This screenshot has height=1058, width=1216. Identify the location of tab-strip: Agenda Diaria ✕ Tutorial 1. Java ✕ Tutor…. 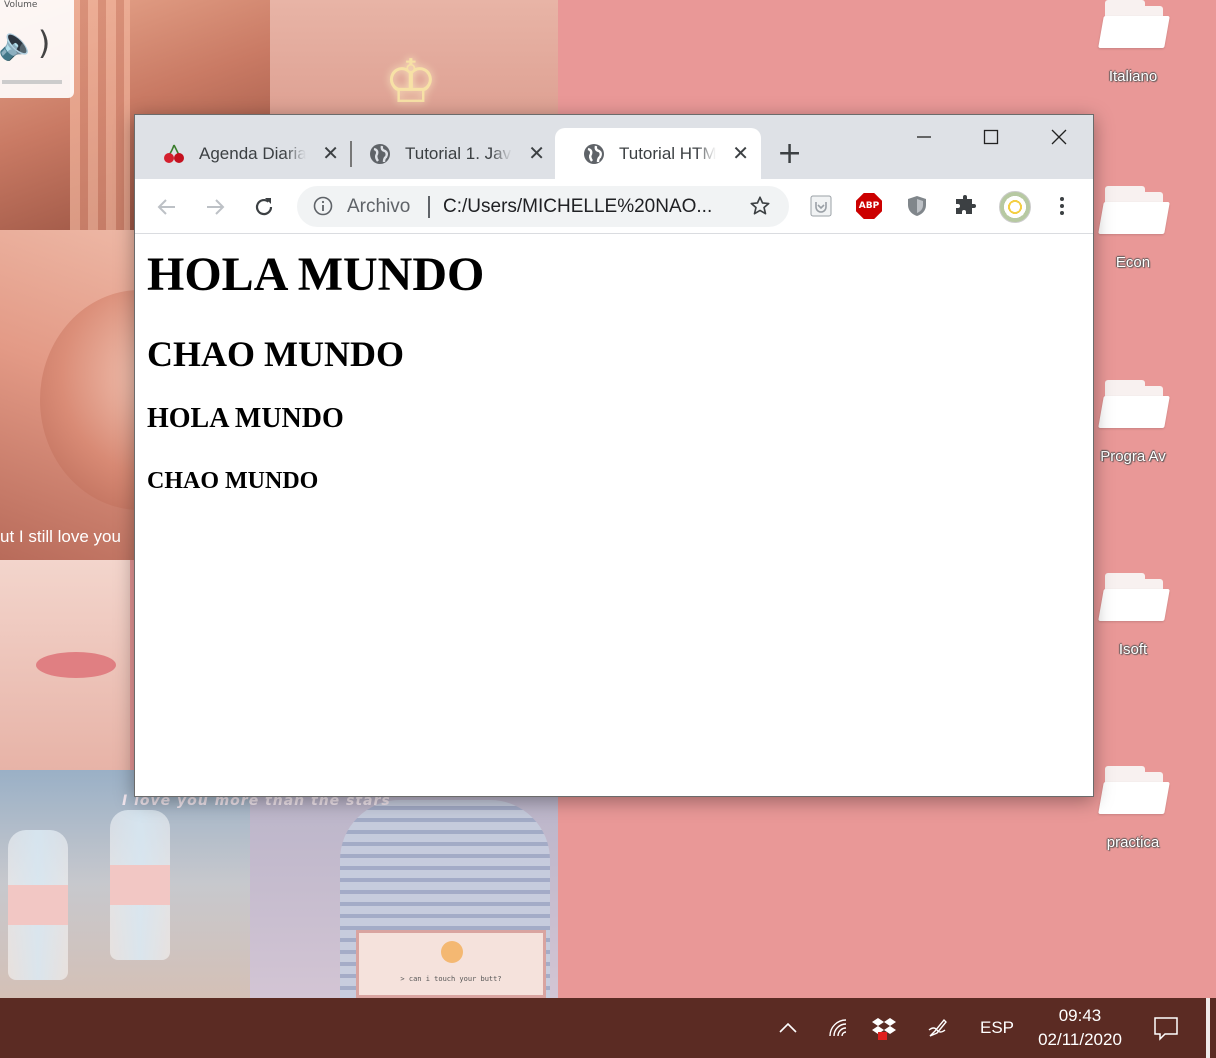
(614, 147).